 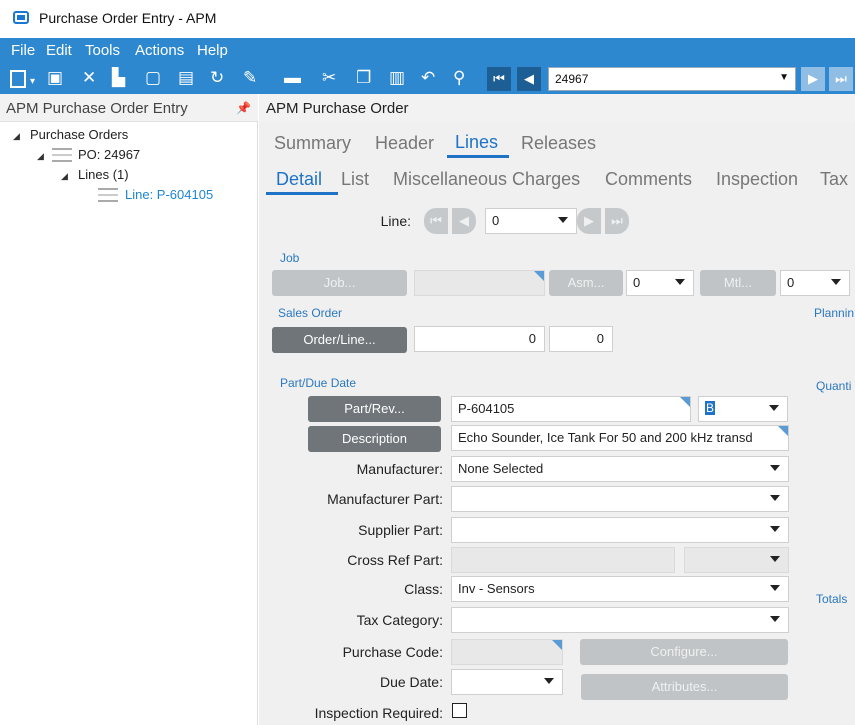 What do you see at coordinates (186, 78) in the screenshot?
I see `paste-icon: ▤` at bounding box center [186, 78].